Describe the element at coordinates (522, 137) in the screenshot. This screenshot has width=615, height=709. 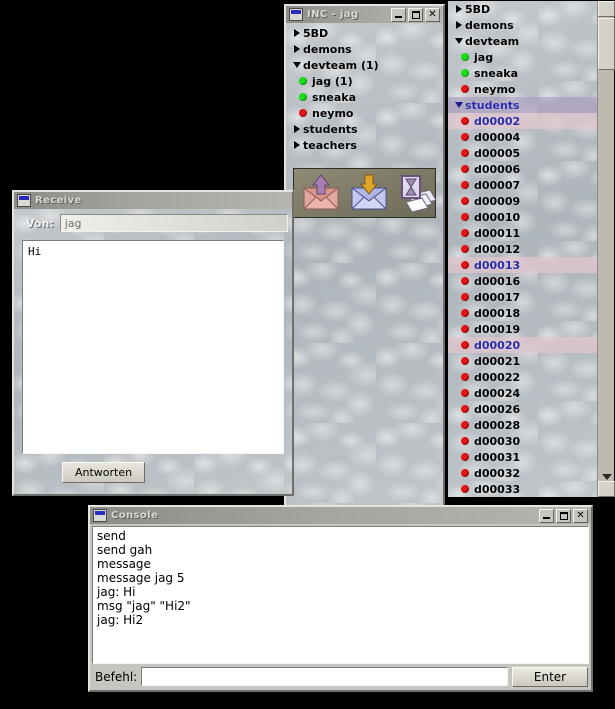
I see `tree-user-row: d00004` at that location.